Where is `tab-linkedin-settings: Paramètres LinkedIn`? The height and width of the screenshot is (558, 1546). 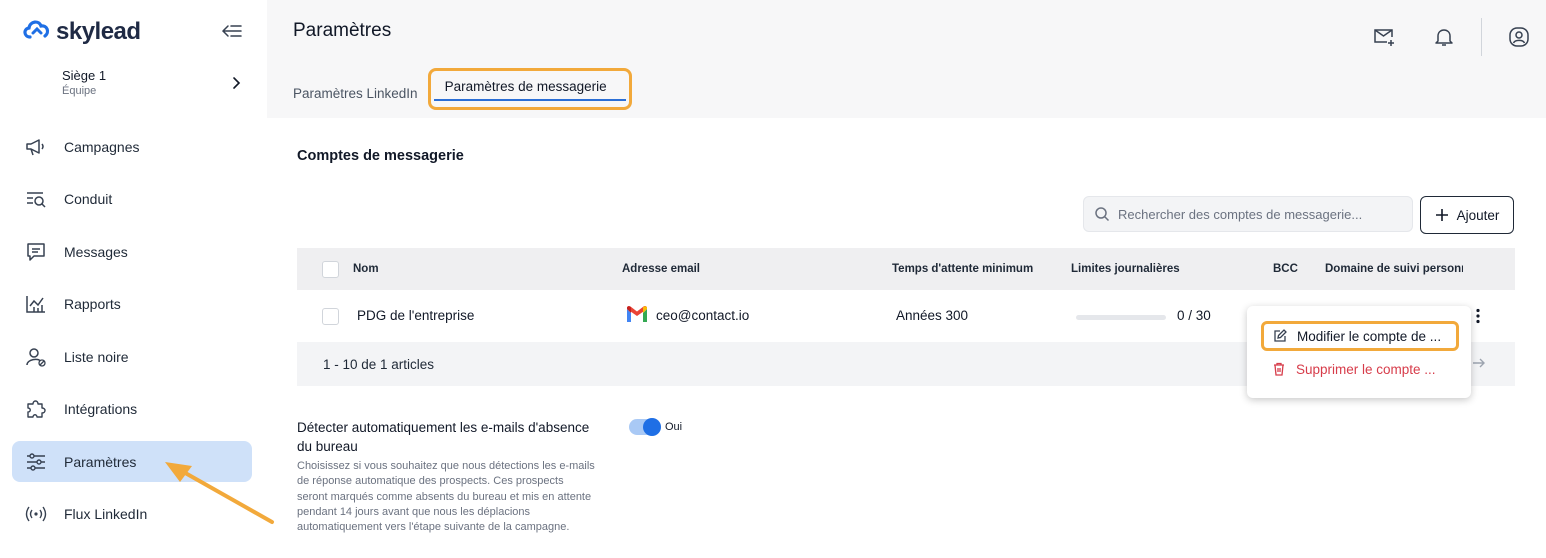
tab-linkedin-settings: Paramètres LinkedIn is located at coordinates (355, 93).